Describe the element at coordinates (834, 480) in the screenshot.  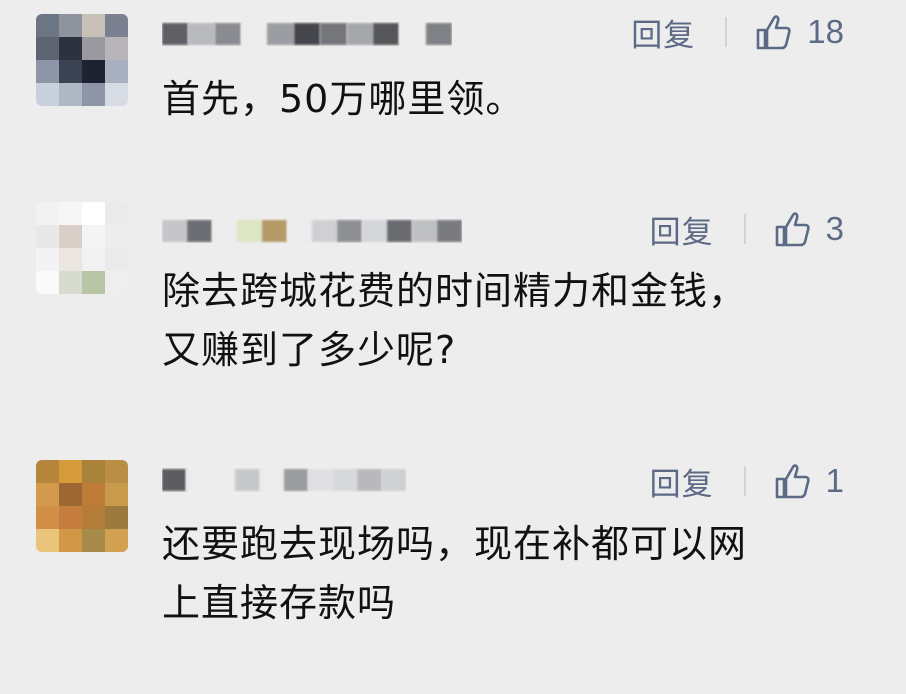
I see `like-count: 1` at that location.